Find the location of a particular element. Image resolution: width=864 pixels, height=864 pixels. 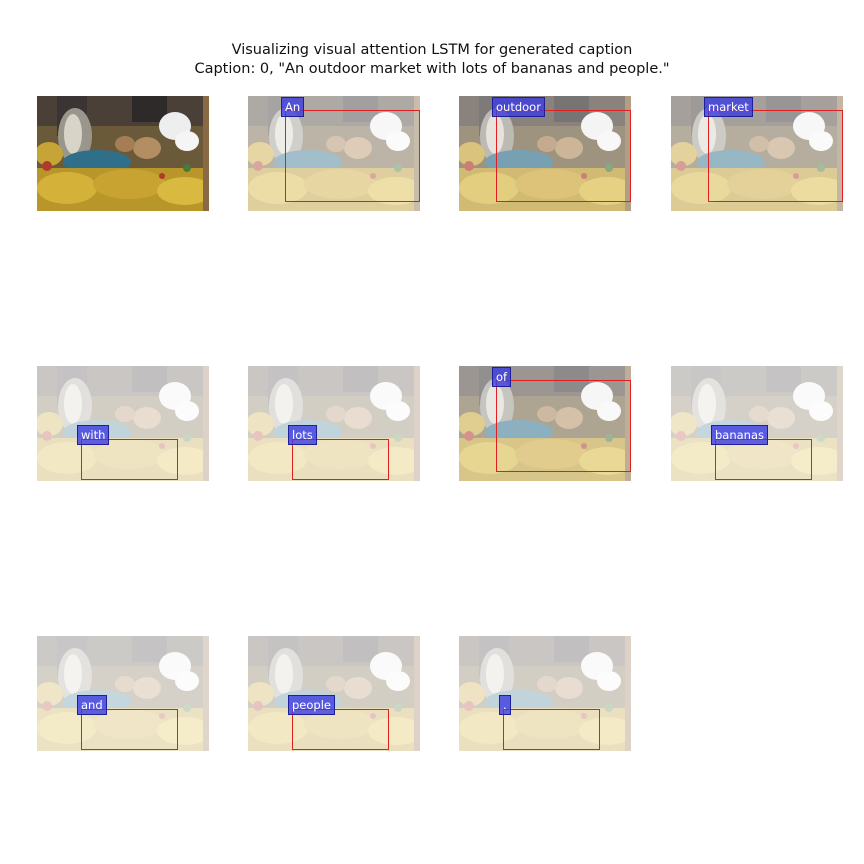

original-image-tile is located at coordinates (123, 153).